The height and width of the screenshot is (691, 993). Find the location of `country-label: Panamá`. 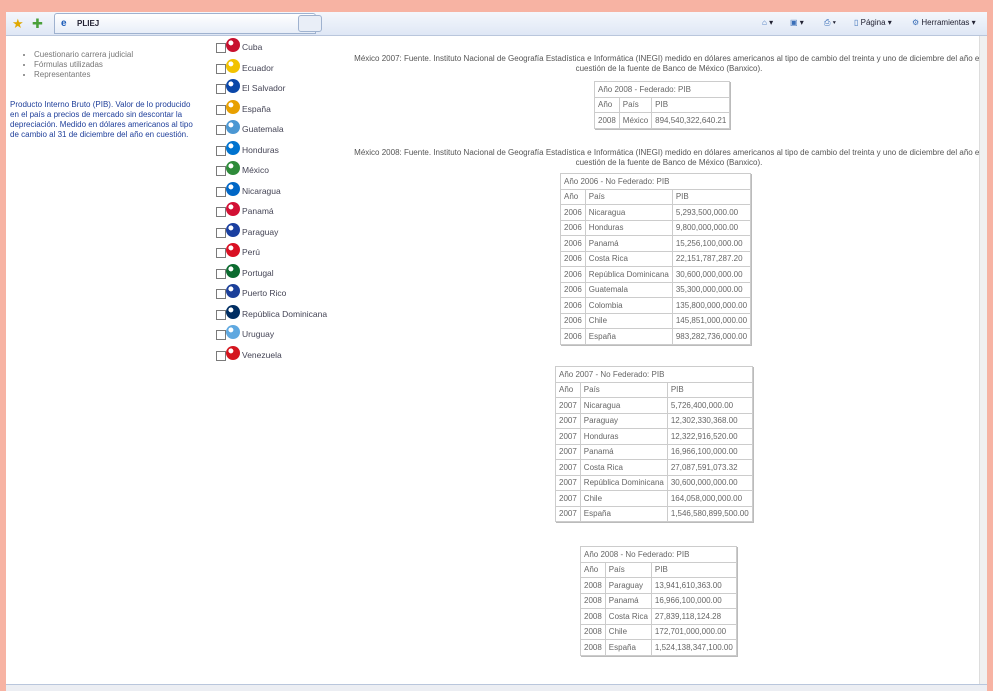

country-label: Panamá is located at coordinates (258, 211).